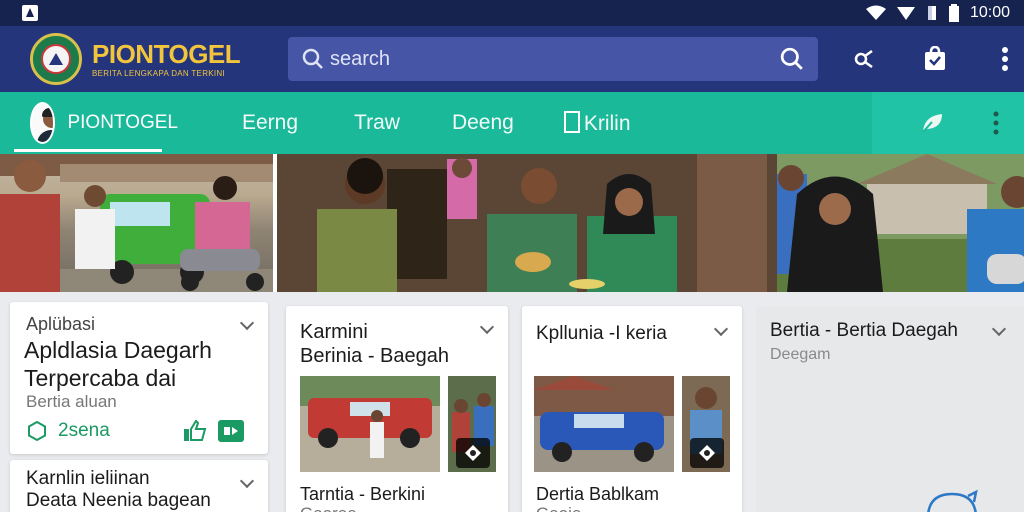 This screenshot has height=512, width=1024. Describe the element at coordinates (30, 13) in the screenshot. I see `app-notification-icon` at that location.